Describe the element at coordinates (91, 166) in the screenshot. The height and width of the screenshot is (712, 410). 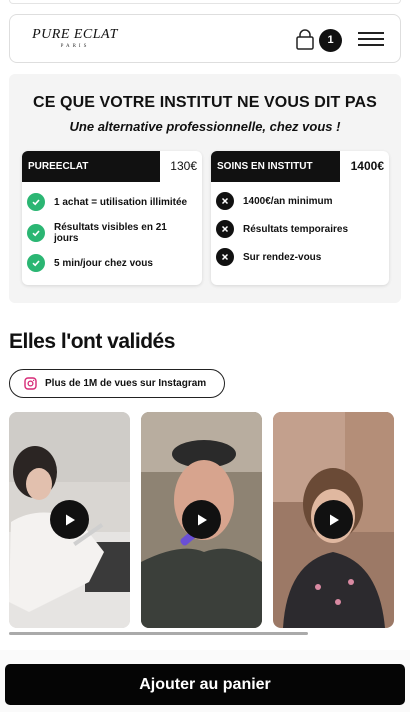
I see `card-name: PUREECLAT` at that location.